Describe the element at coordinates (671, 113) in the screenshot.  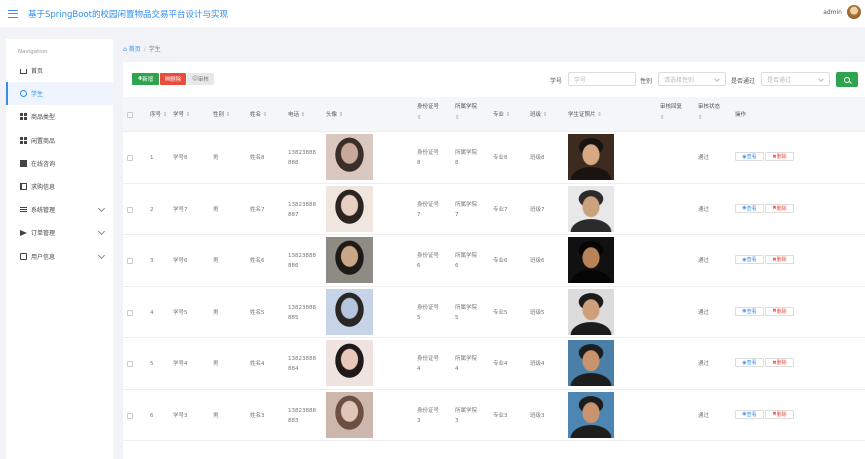
I see `col-audit-reply: 审核回复 ⇕` at that location.